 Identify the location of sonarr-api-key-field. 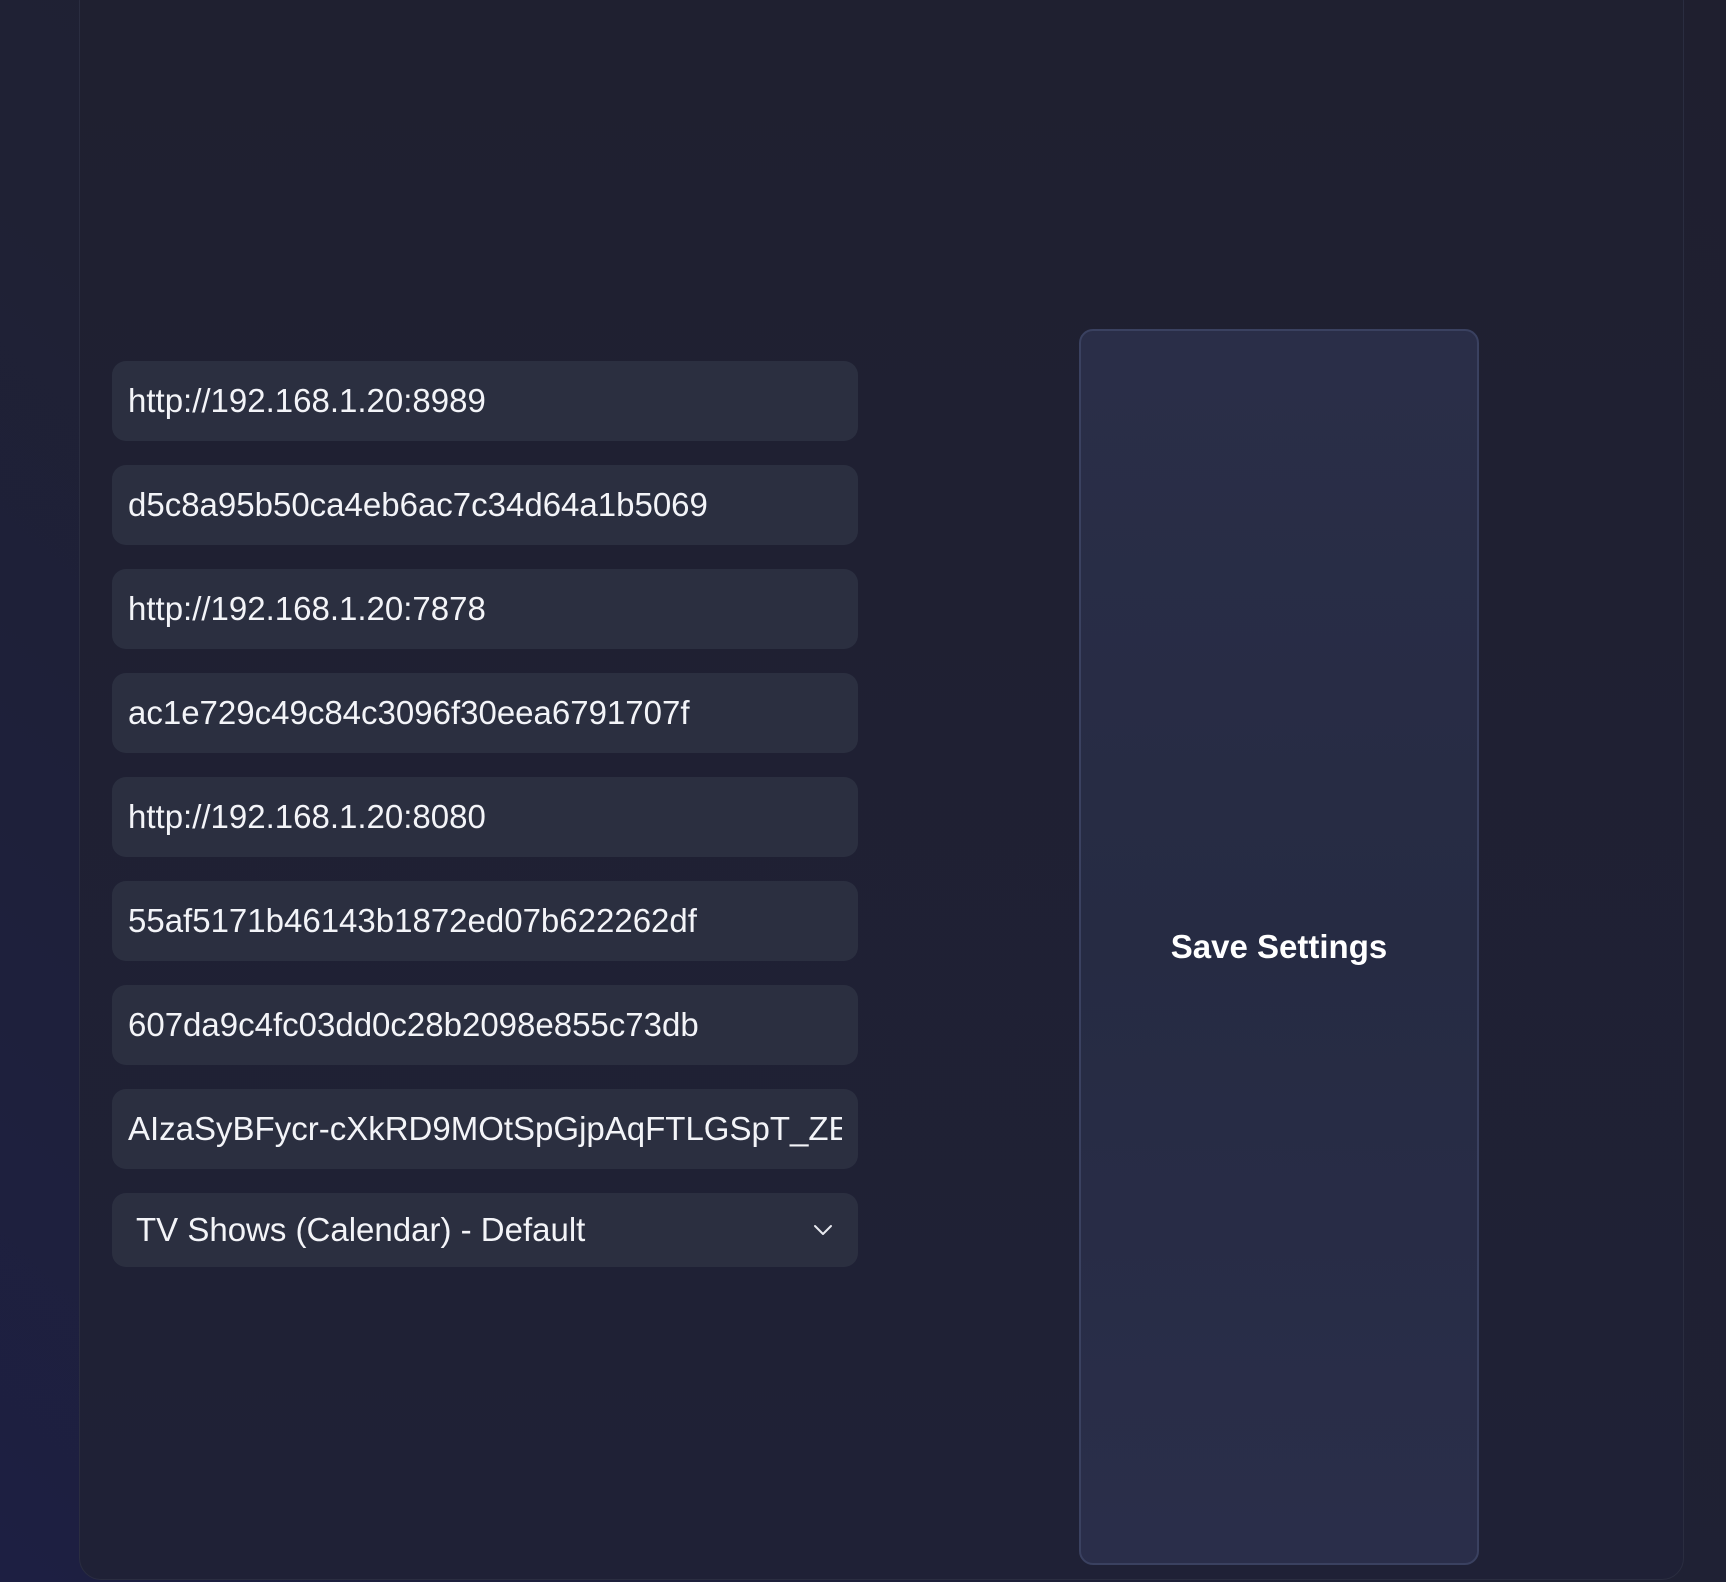
(485, 505).